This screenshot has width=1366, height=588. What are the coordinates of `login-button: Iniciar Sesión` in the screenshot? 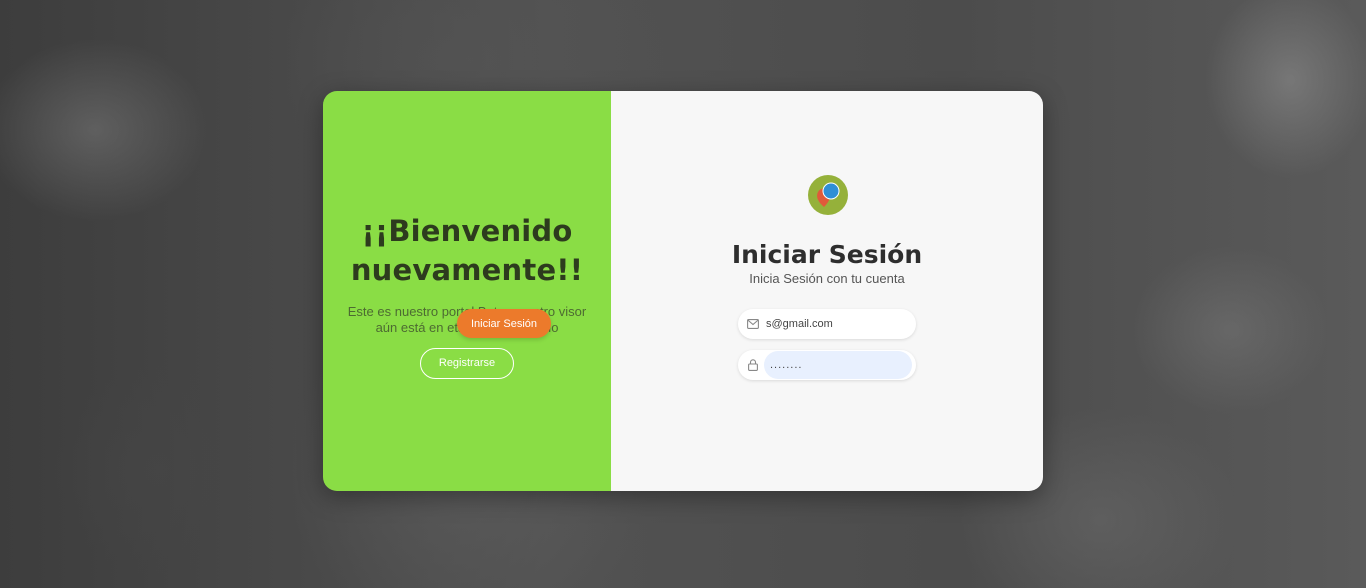 It's located at (504, 323).